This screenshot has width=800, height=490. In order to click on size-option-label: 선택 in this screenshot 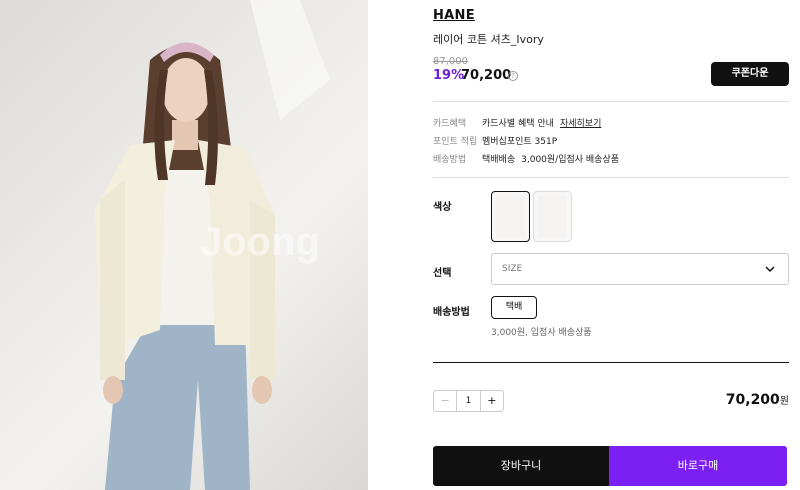, I will do `click(442, 273)`.